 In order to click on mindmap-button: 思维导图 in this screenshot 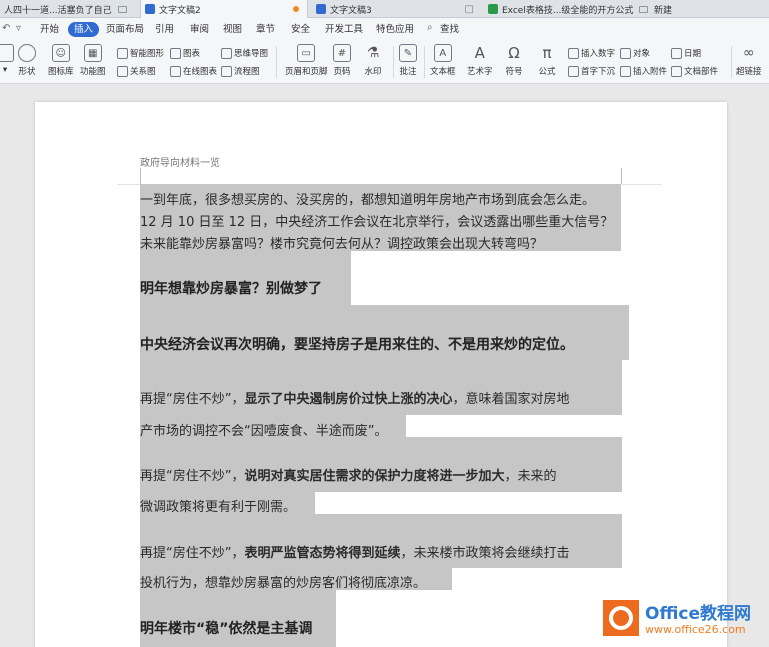, I will do `click(244, 53)`.